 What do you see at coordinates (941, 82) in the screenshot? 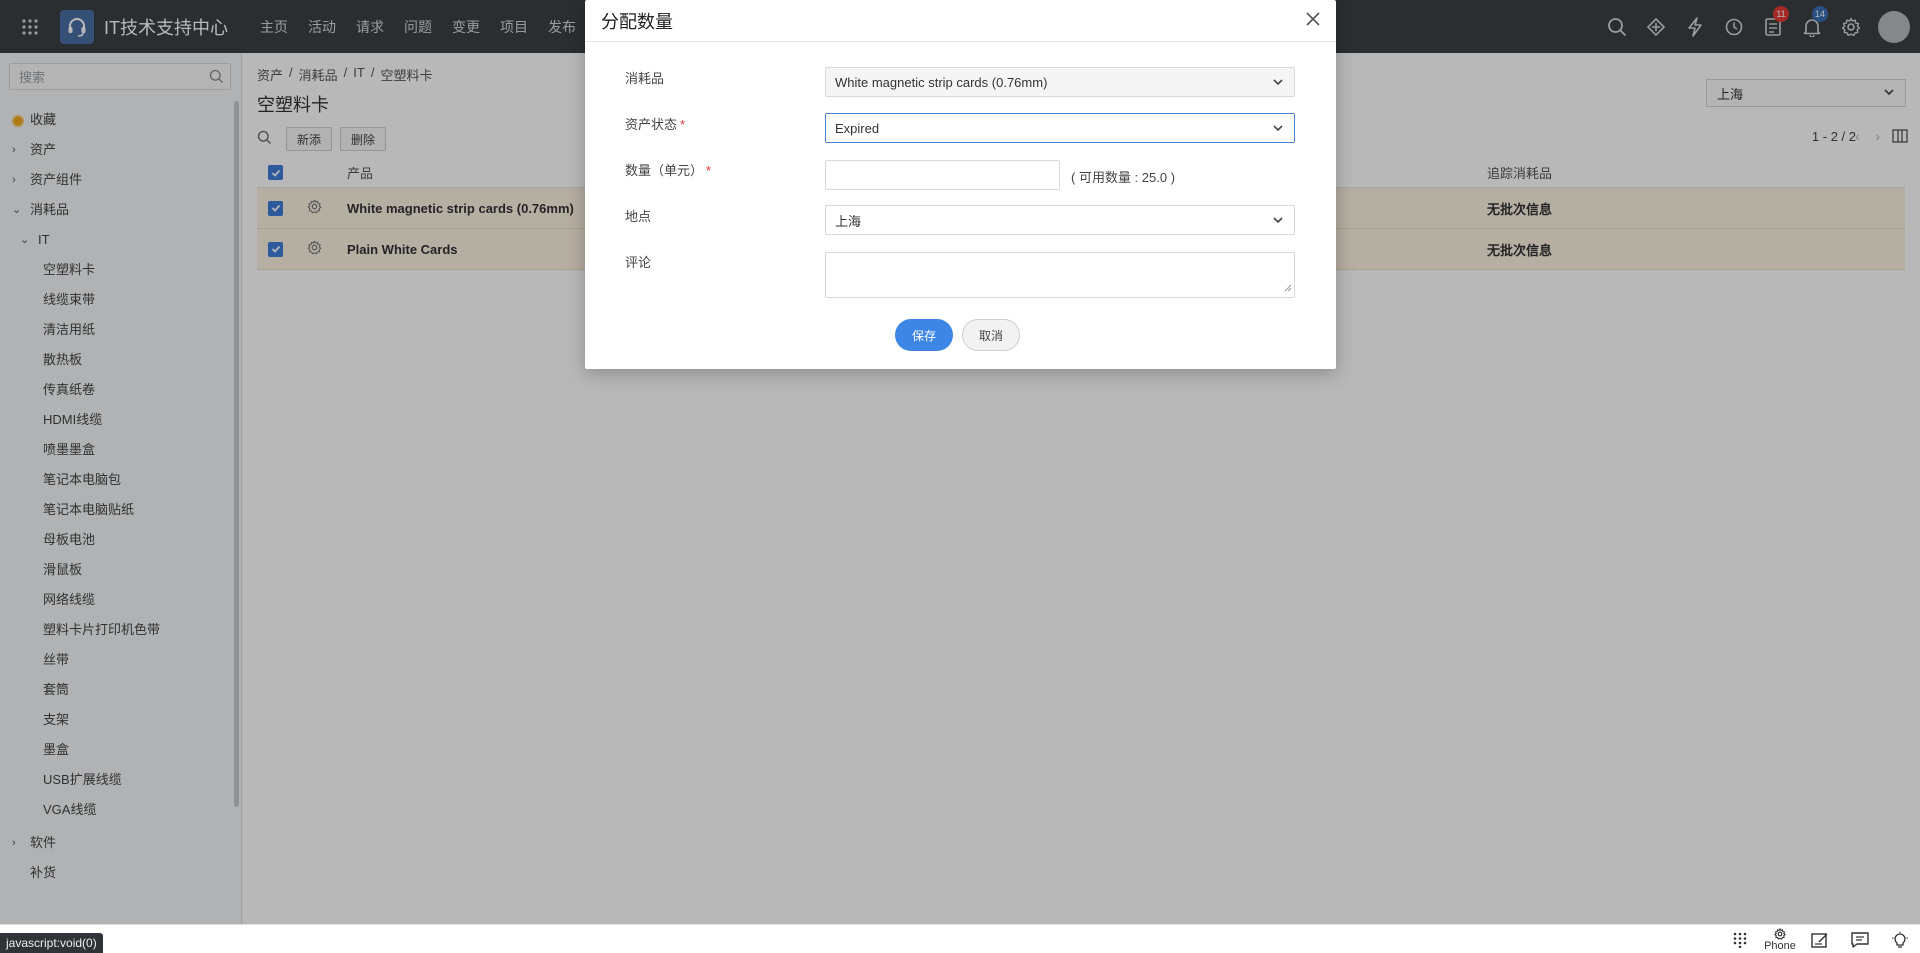
I see `consumable-select-value: White magnetic strip cards (0.76mm)` at bounding box center [941, 82].